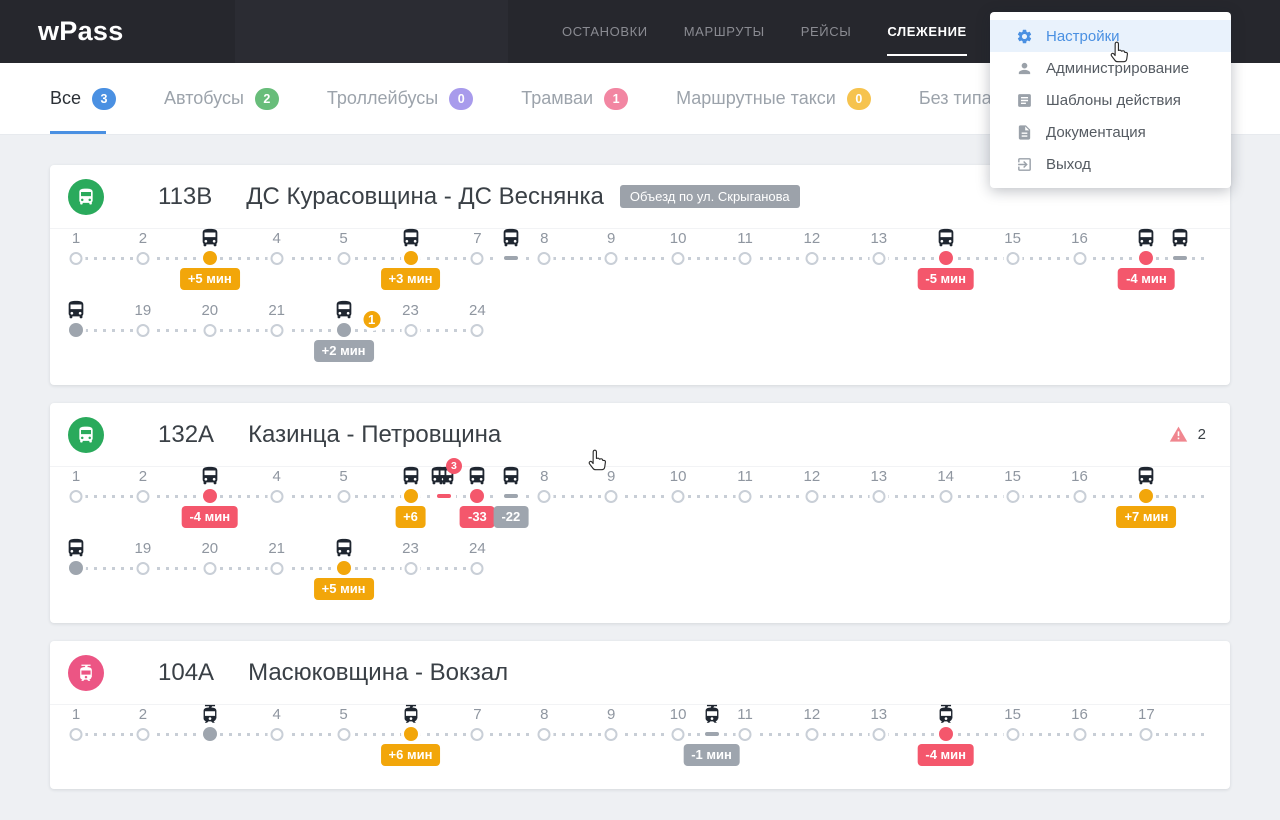 The image size is (1280, 820). Describe the element at coordinates (1110, 164) in the screenshot. I see `menu-item: Выход` at that location.